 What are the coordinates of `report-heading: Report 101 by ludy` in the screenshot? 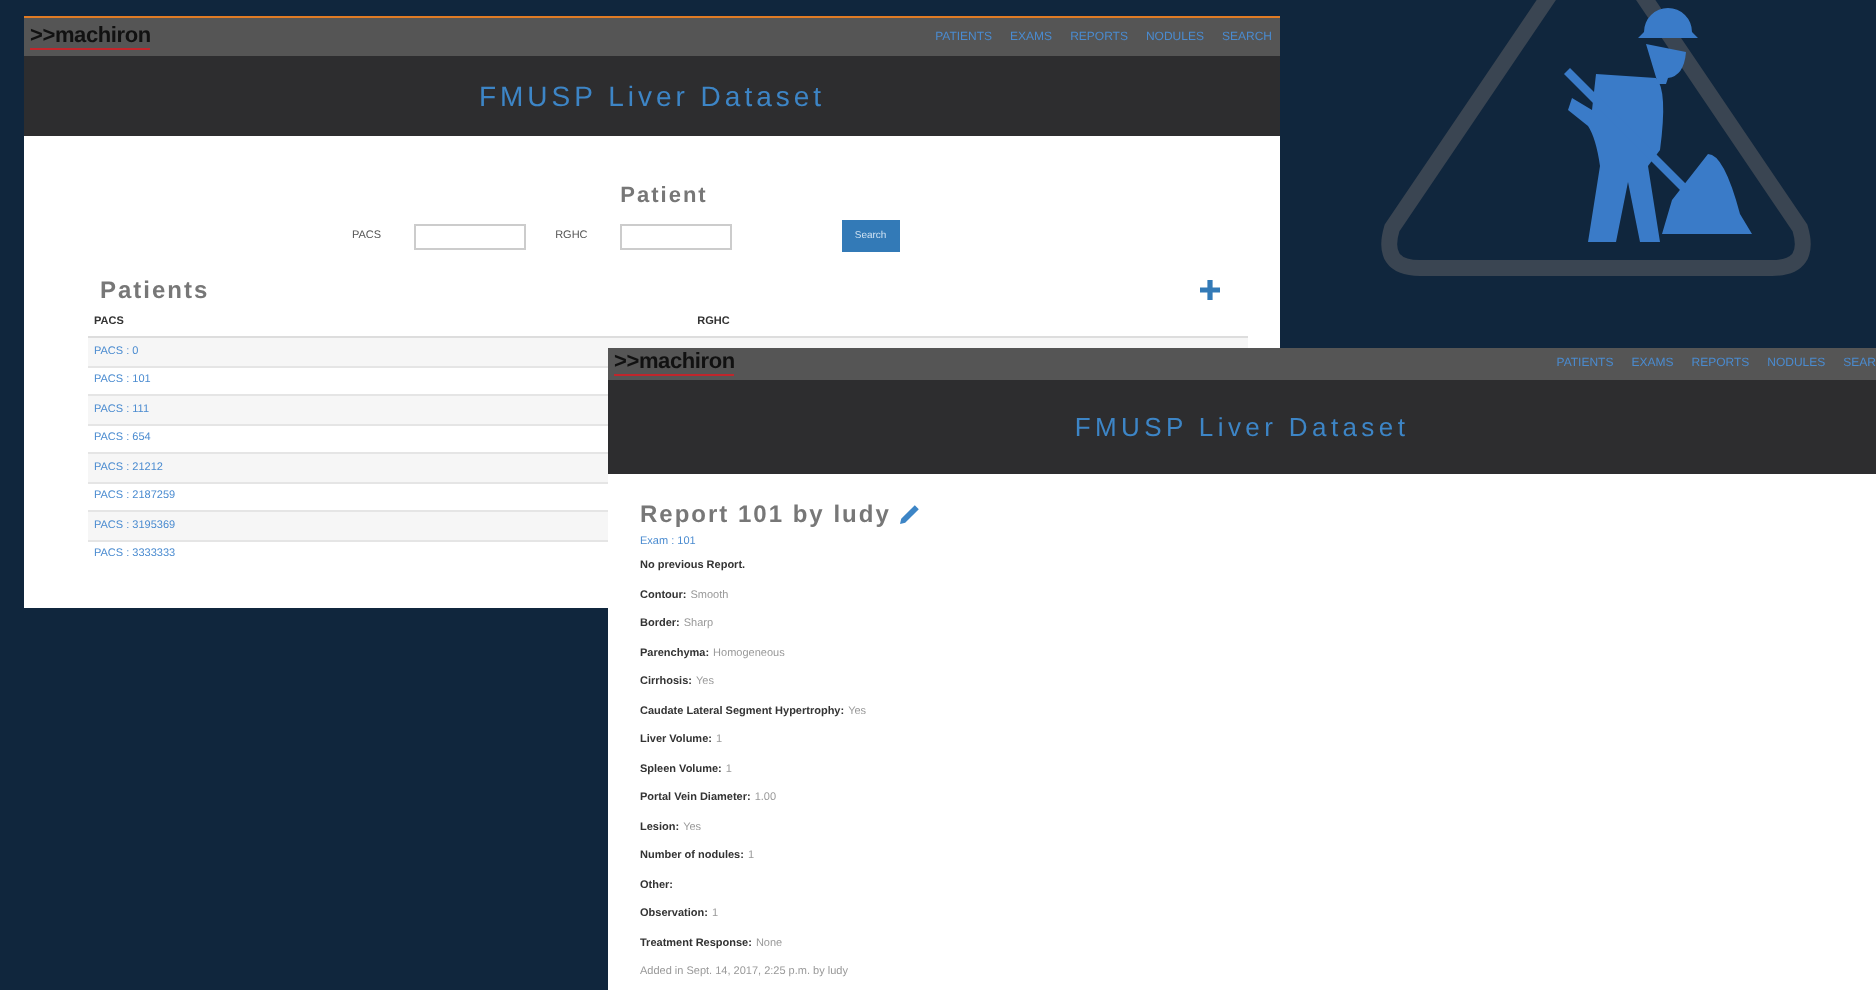 It's located at (765, 514).